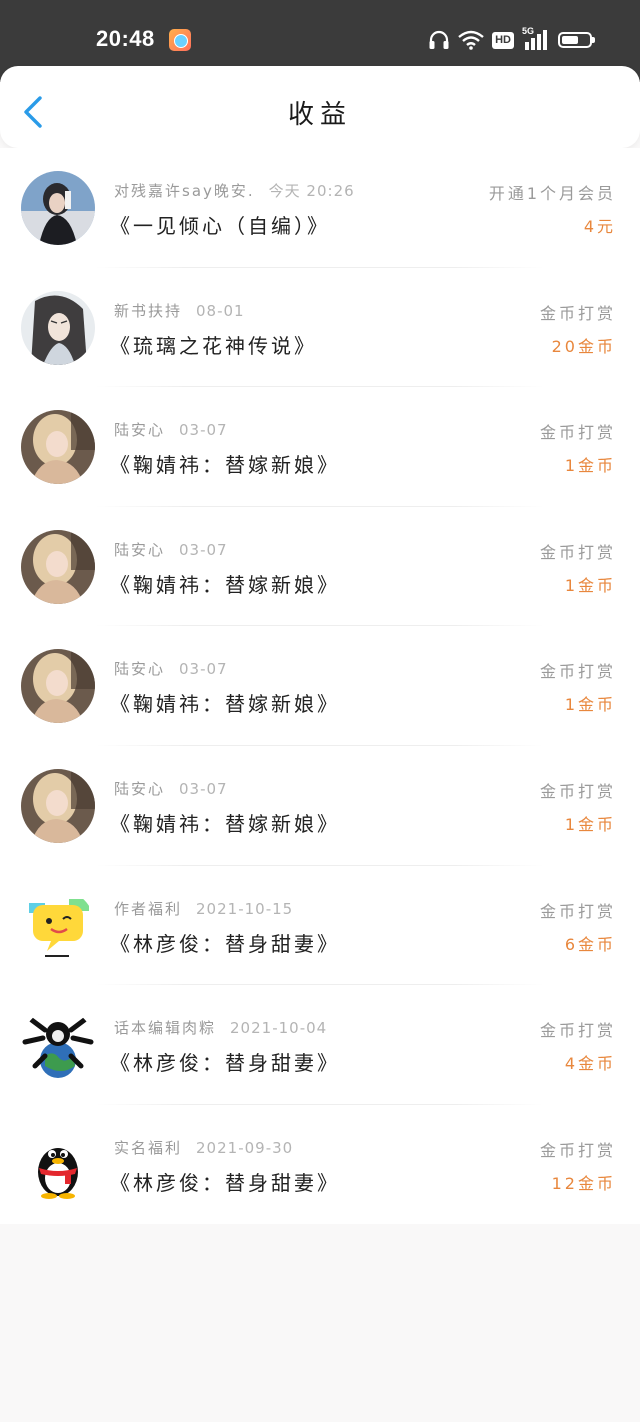 The image size is (640, 1422). What do you see at coordinates (590, 944) in the screenshot?
I see `earning-amount: 6金币` at bounding box center [590, 944].